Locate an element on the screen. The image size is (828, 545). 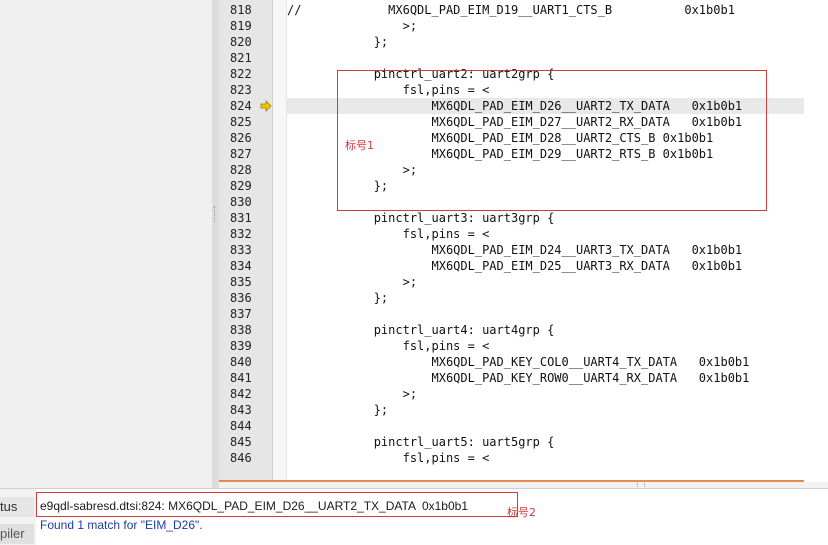
code-line: pinctrl_uart4: uart4grp { is located at coordinates (421, 330).